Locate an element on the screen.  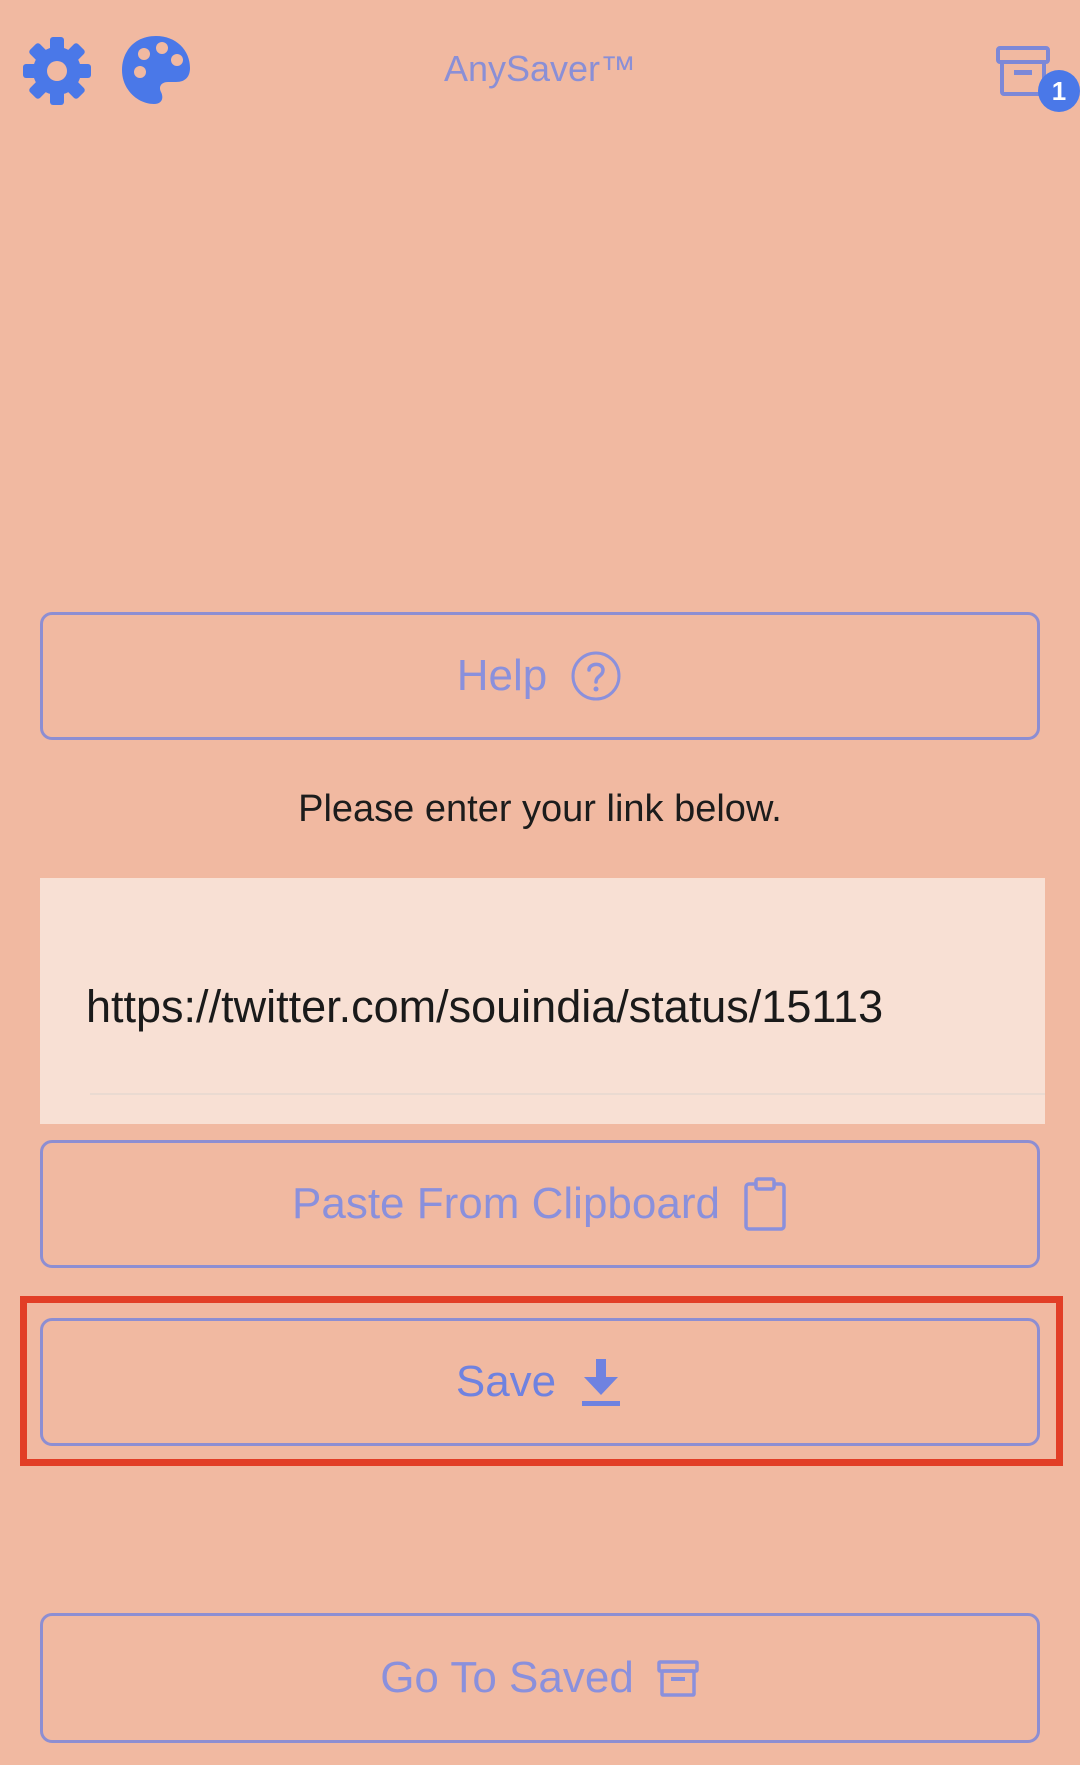
help-button: Help is located at coordinates (540, 676).